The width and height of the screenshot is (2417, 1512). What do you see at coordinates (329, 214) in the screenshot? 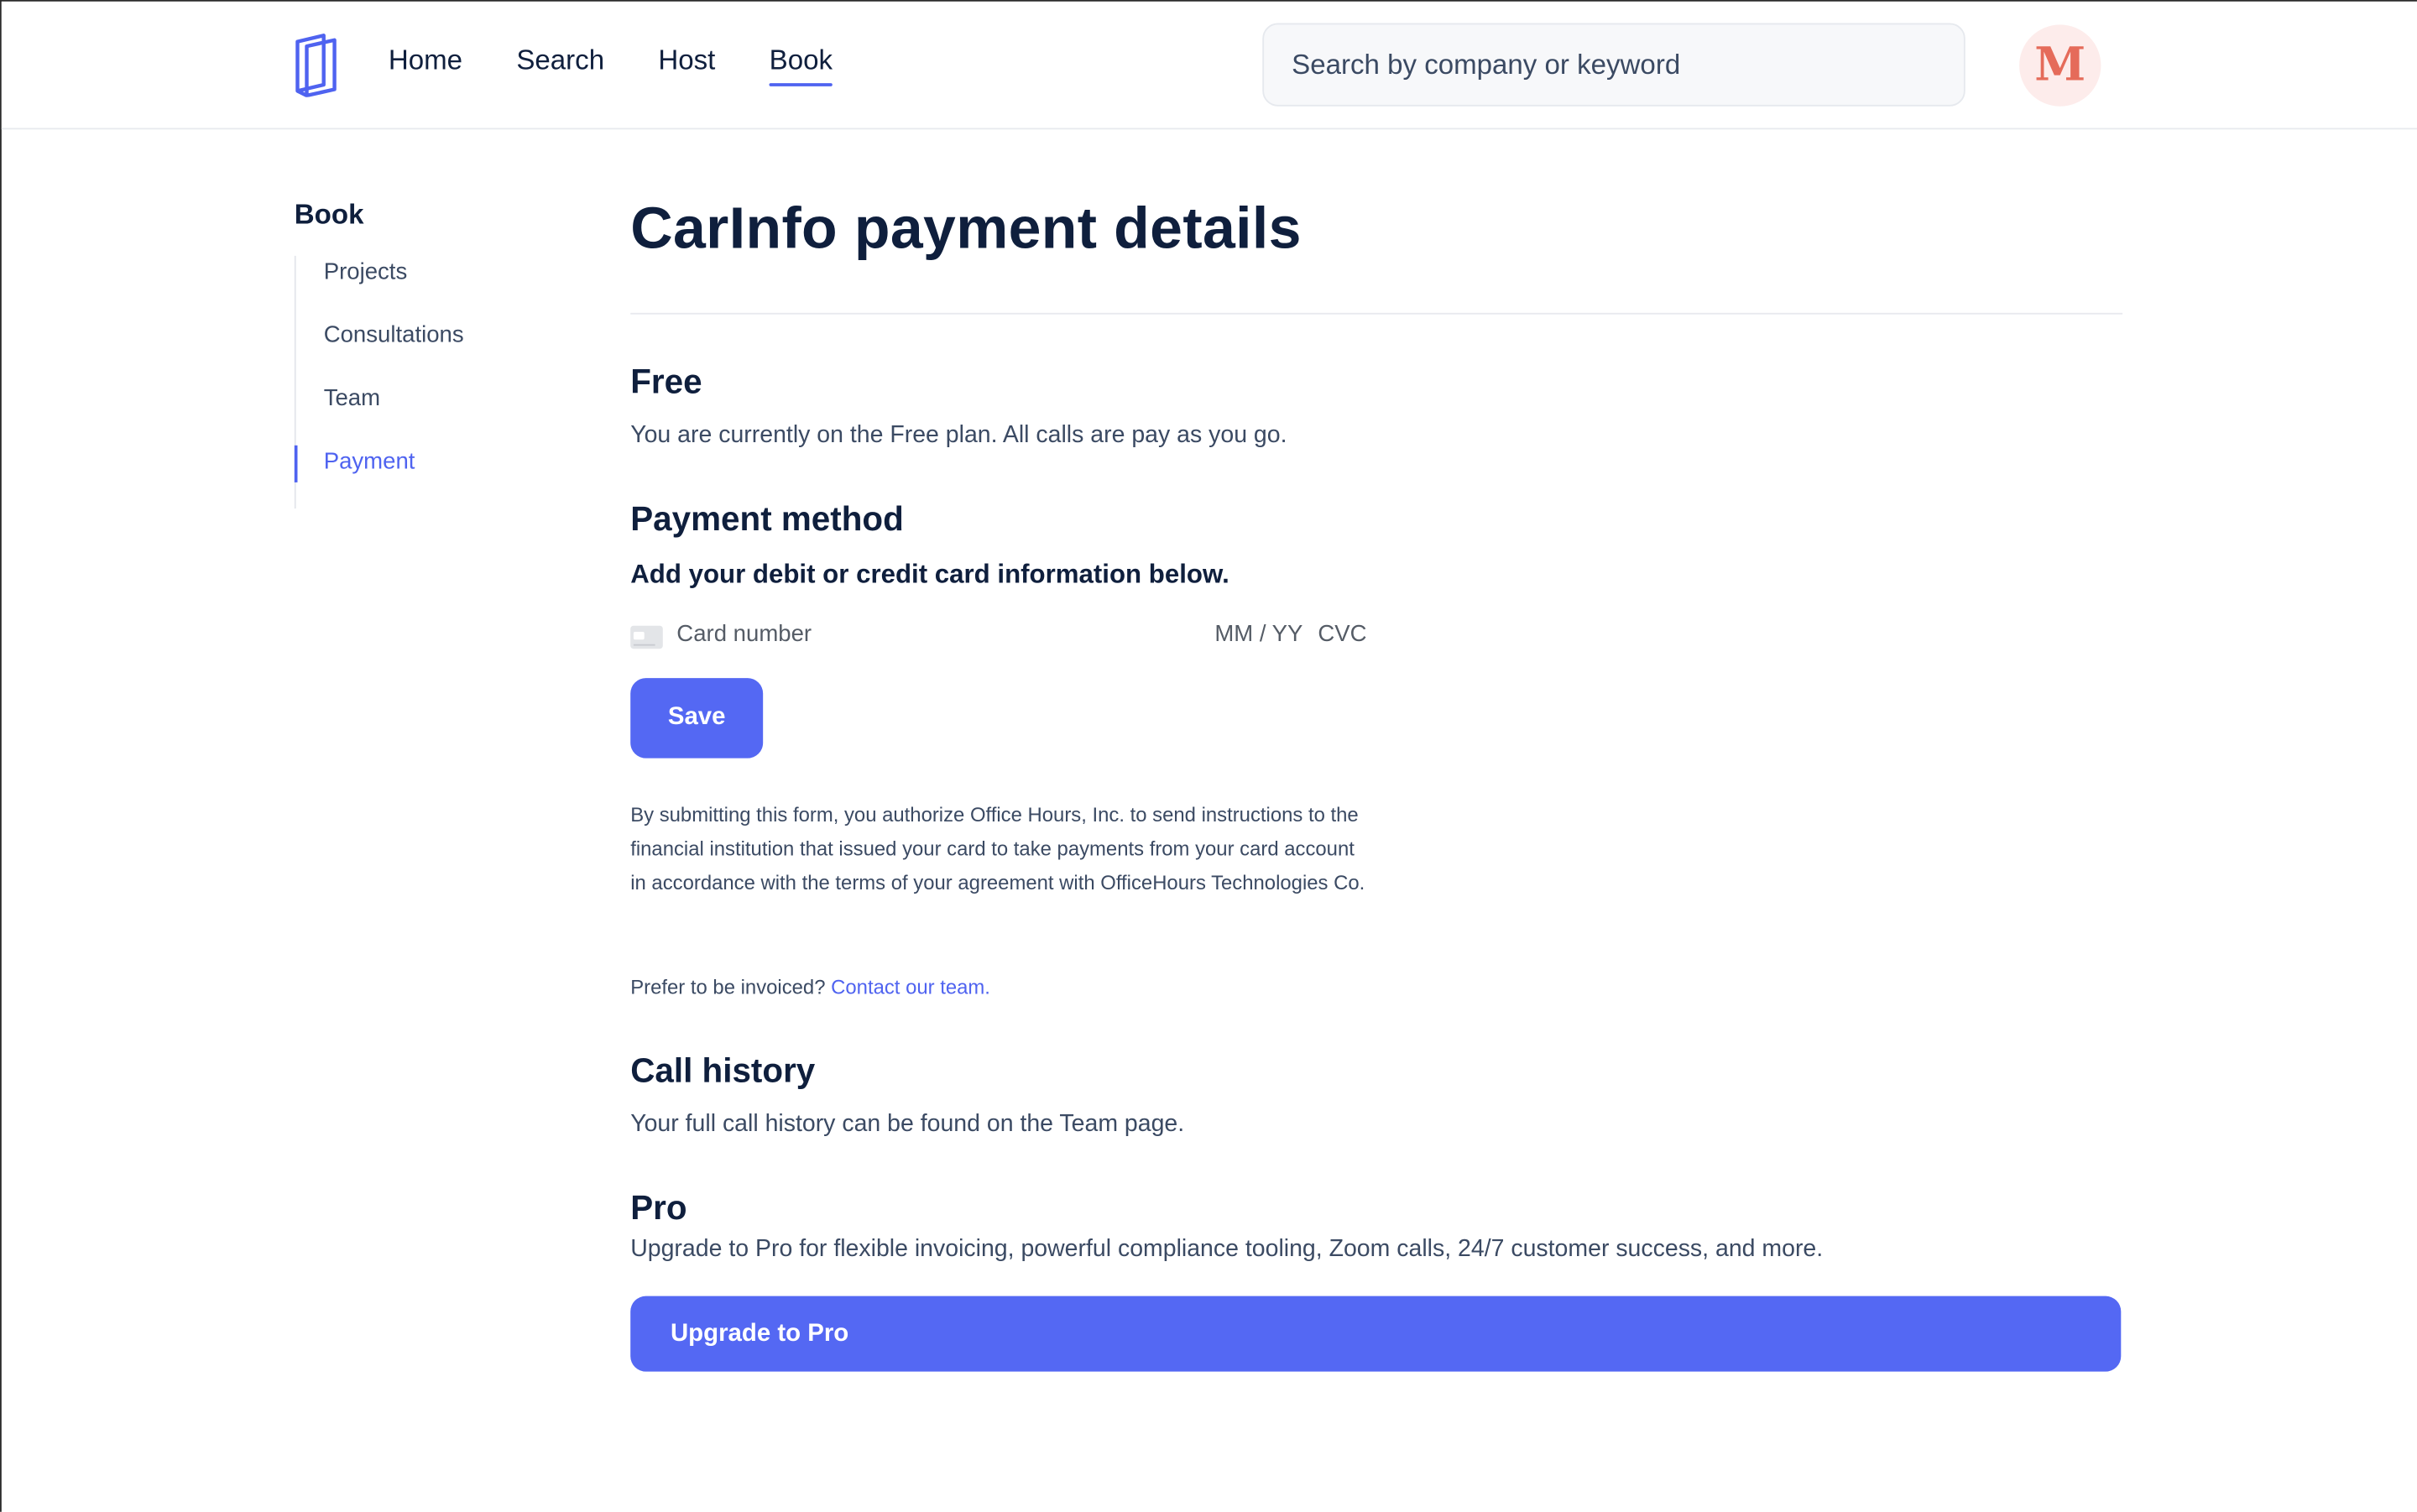
I see `sidebar-title: Book` at bounding box center [329, 214].